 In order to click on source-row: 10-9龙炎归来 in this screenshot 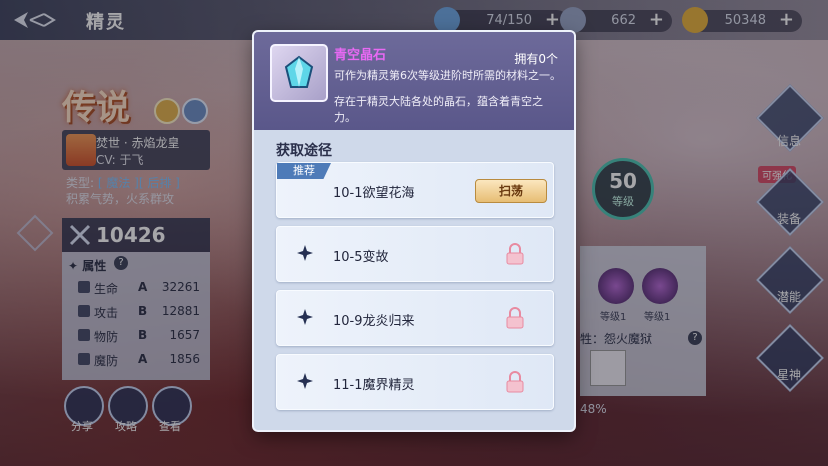, I will do `click(415, 318)`.